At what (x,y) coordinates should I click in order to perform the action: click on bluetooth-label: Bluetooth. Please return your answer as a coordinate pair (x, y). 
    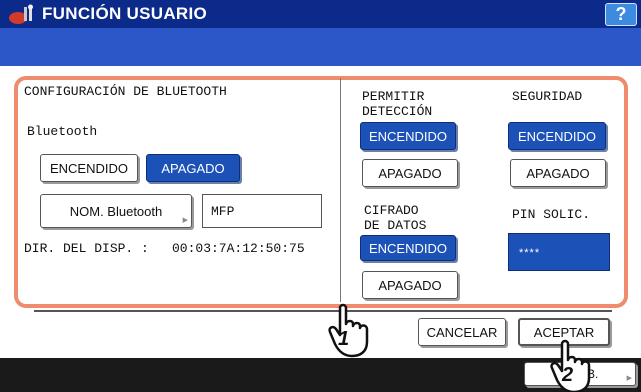
    Looking at the image, I should click on (62, 131).